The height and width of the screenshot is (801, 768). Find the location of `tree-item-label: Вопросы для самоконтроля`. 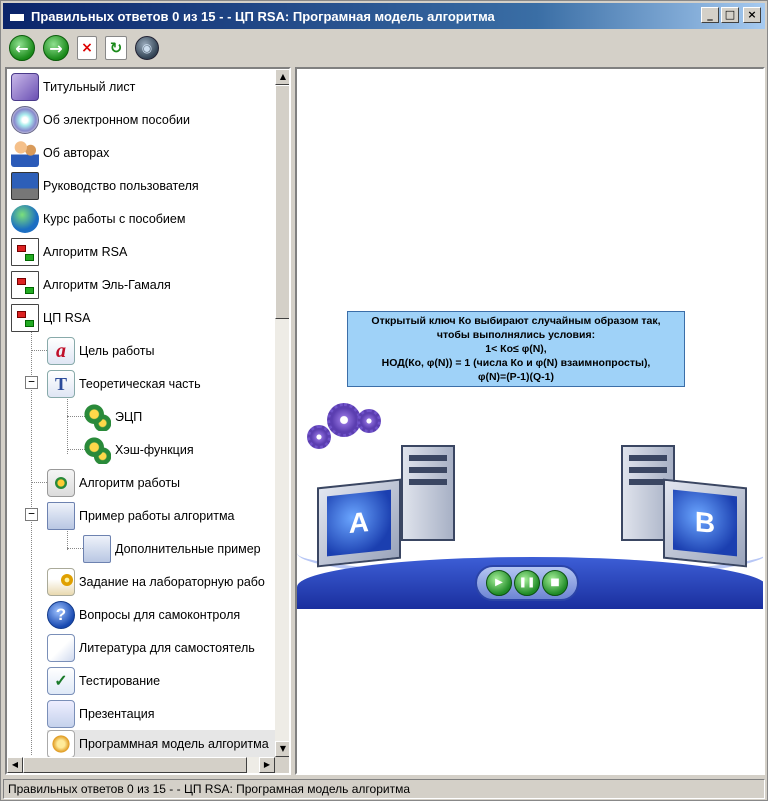

tree-item-label: Вопросы для самоконтроля is located at coordinates (160, 615).